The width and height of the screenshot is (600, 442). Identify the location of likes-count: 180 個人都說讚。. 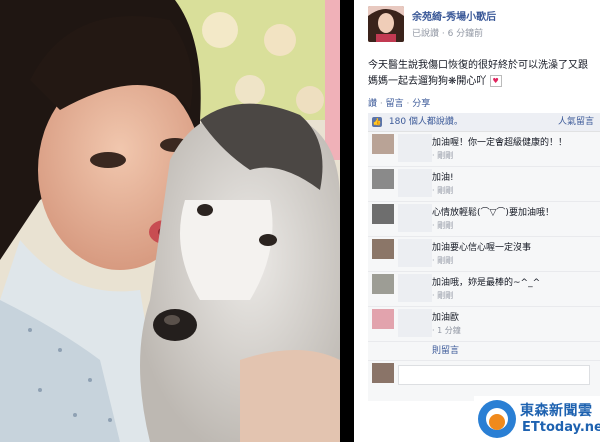
(426, 122).